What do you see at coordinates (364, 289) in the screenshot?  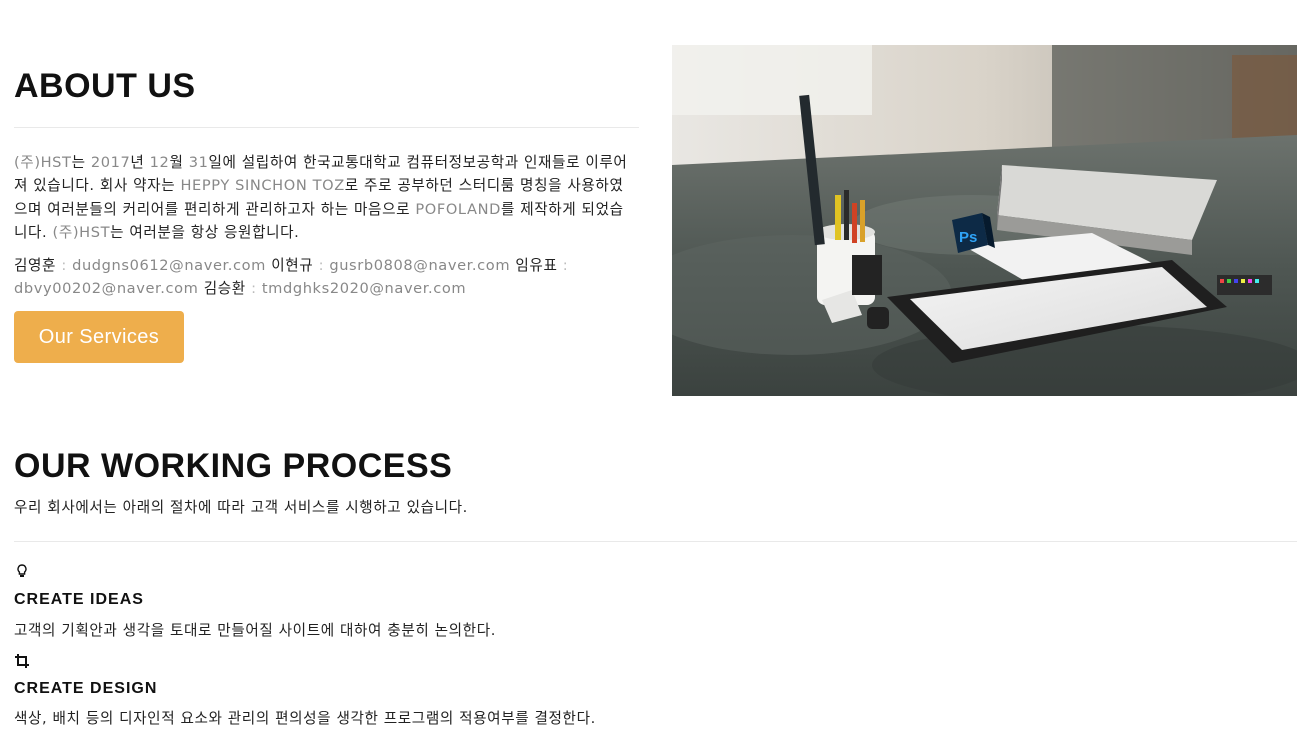 I see `contact-email: tmdghks2020@naver.com` at bounding box center [364, 289].